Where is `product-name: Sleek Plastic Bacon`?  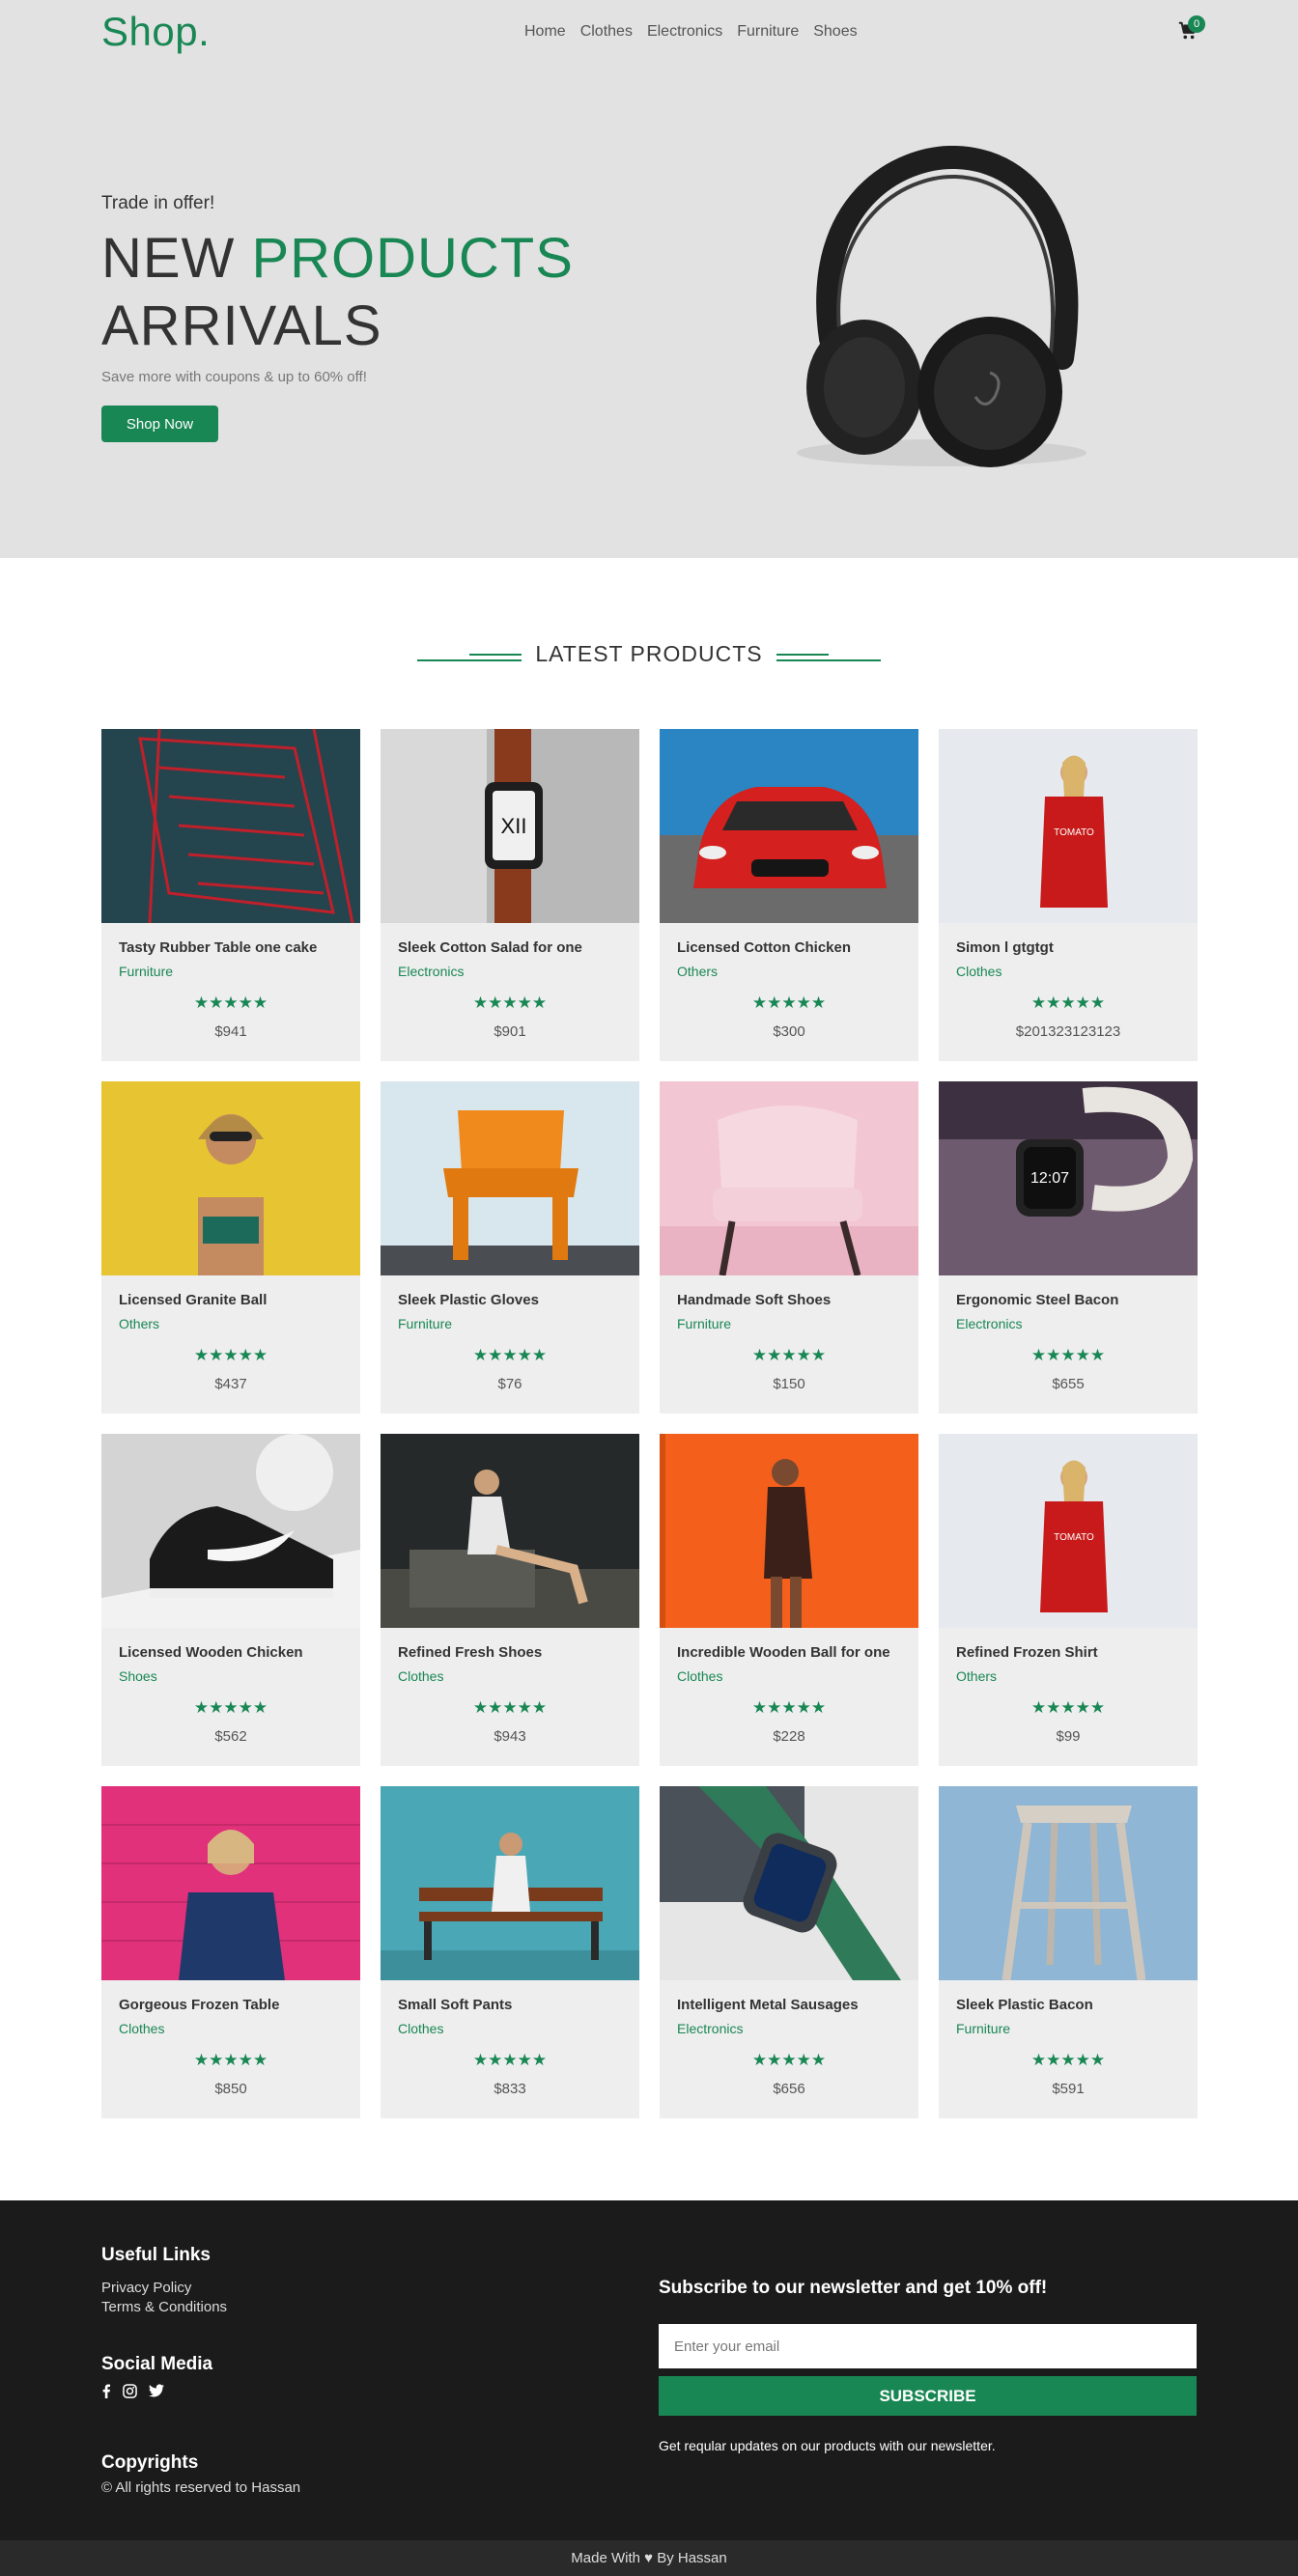 product-name: Sleek Plastic Bacon is located at coordinates (1024, 2005).